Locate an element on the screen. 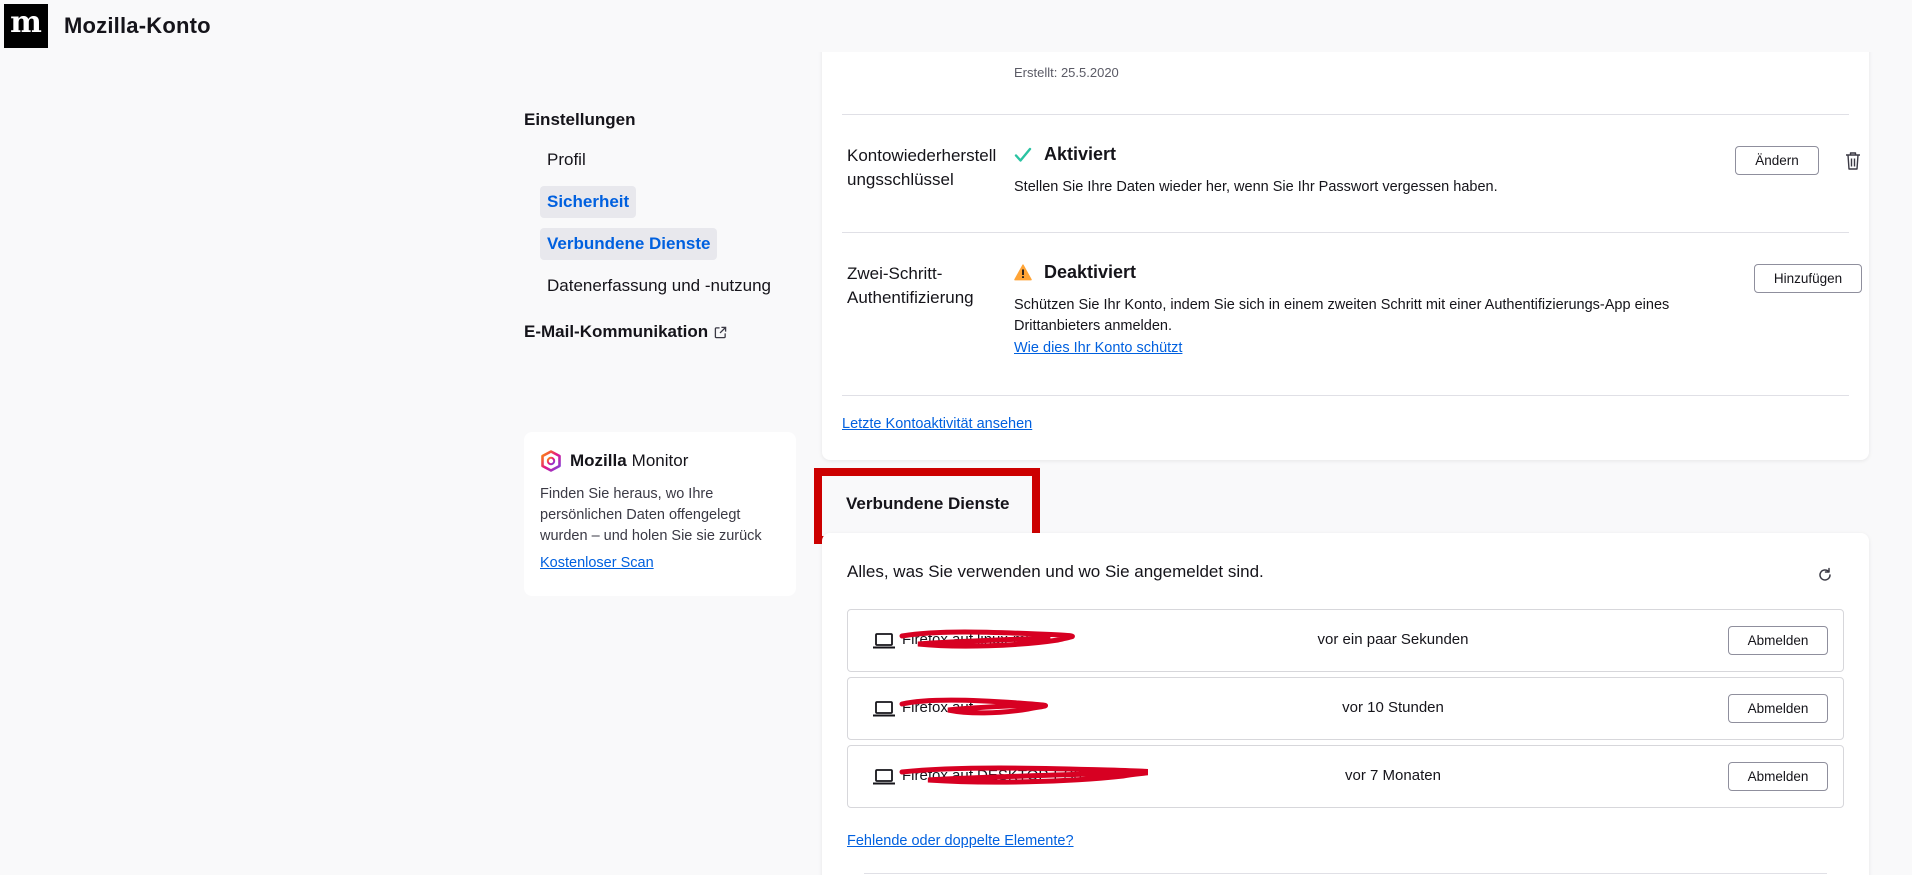  change-recovery-key-button: Ändern is located at coordinates (1777, 160).